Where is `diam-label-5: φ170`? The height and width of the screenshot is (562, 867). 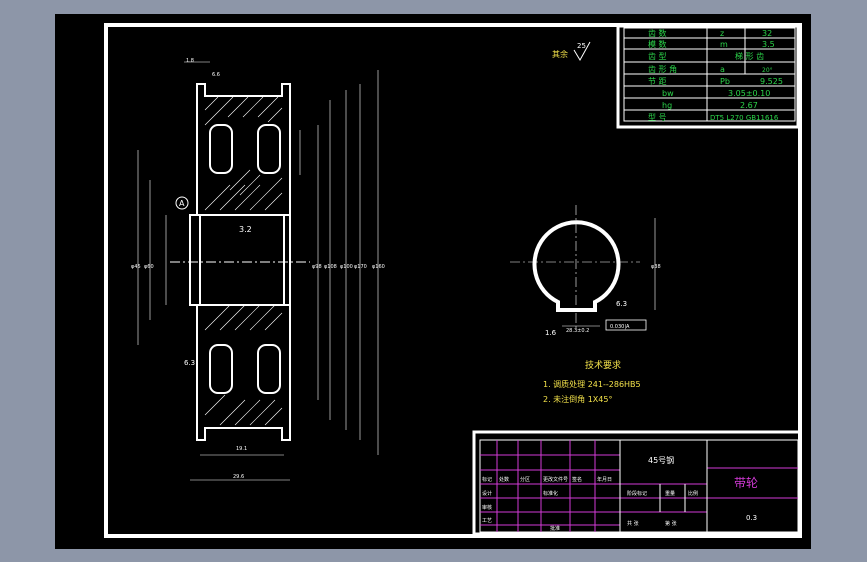
diam-label-5: φ170 is located at coordinates (360, 267).